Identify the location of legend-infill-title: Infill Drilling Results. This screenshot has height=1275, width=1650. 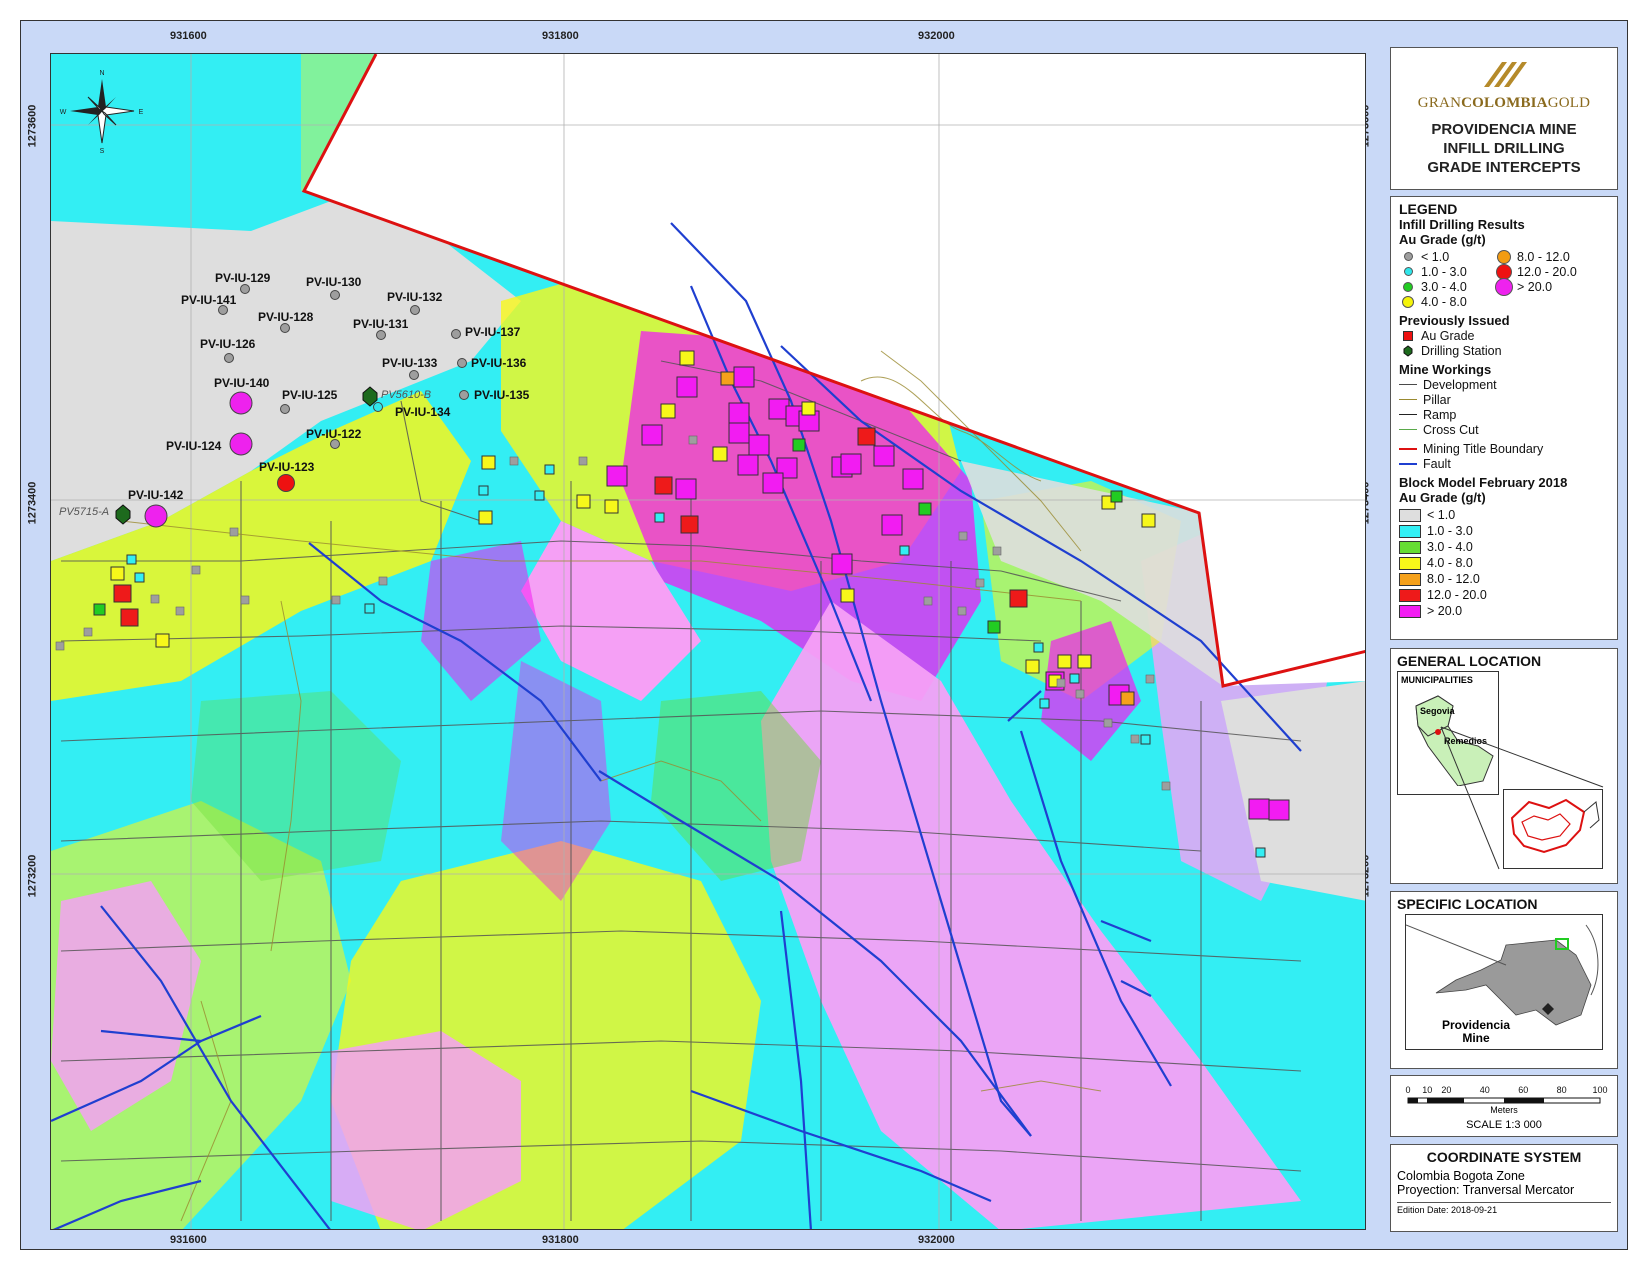
(1462, 224).